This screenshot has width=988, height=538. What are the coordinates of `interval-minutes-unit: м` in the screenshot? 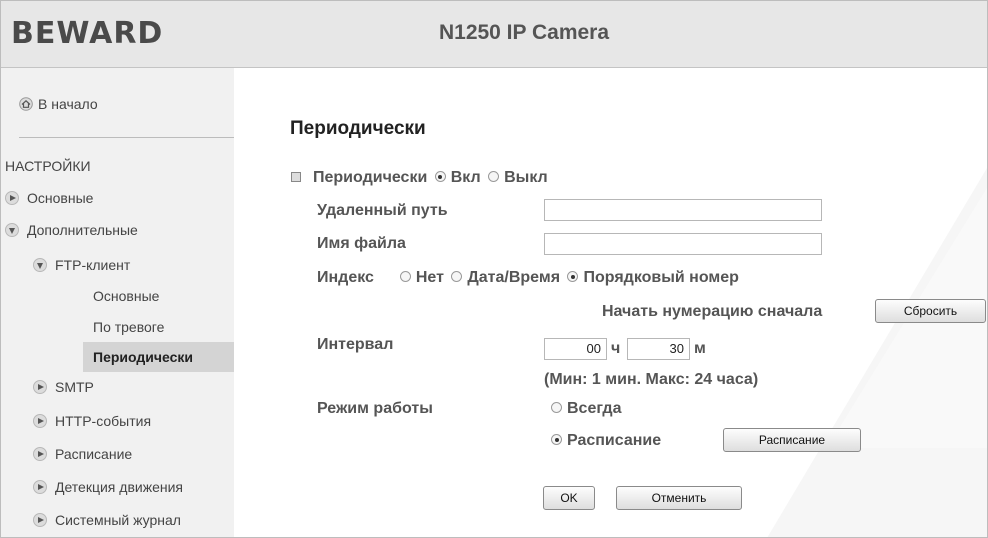 It's located at (700, 348).